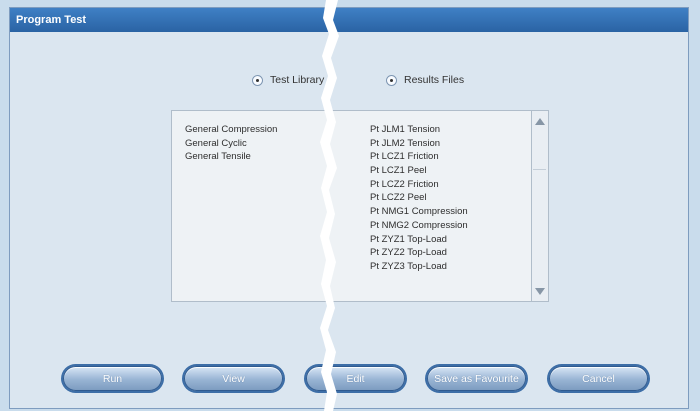 This screenshot has height=411, width=700. I want to click on results-files-radio: Results Files, so click(425, 80).